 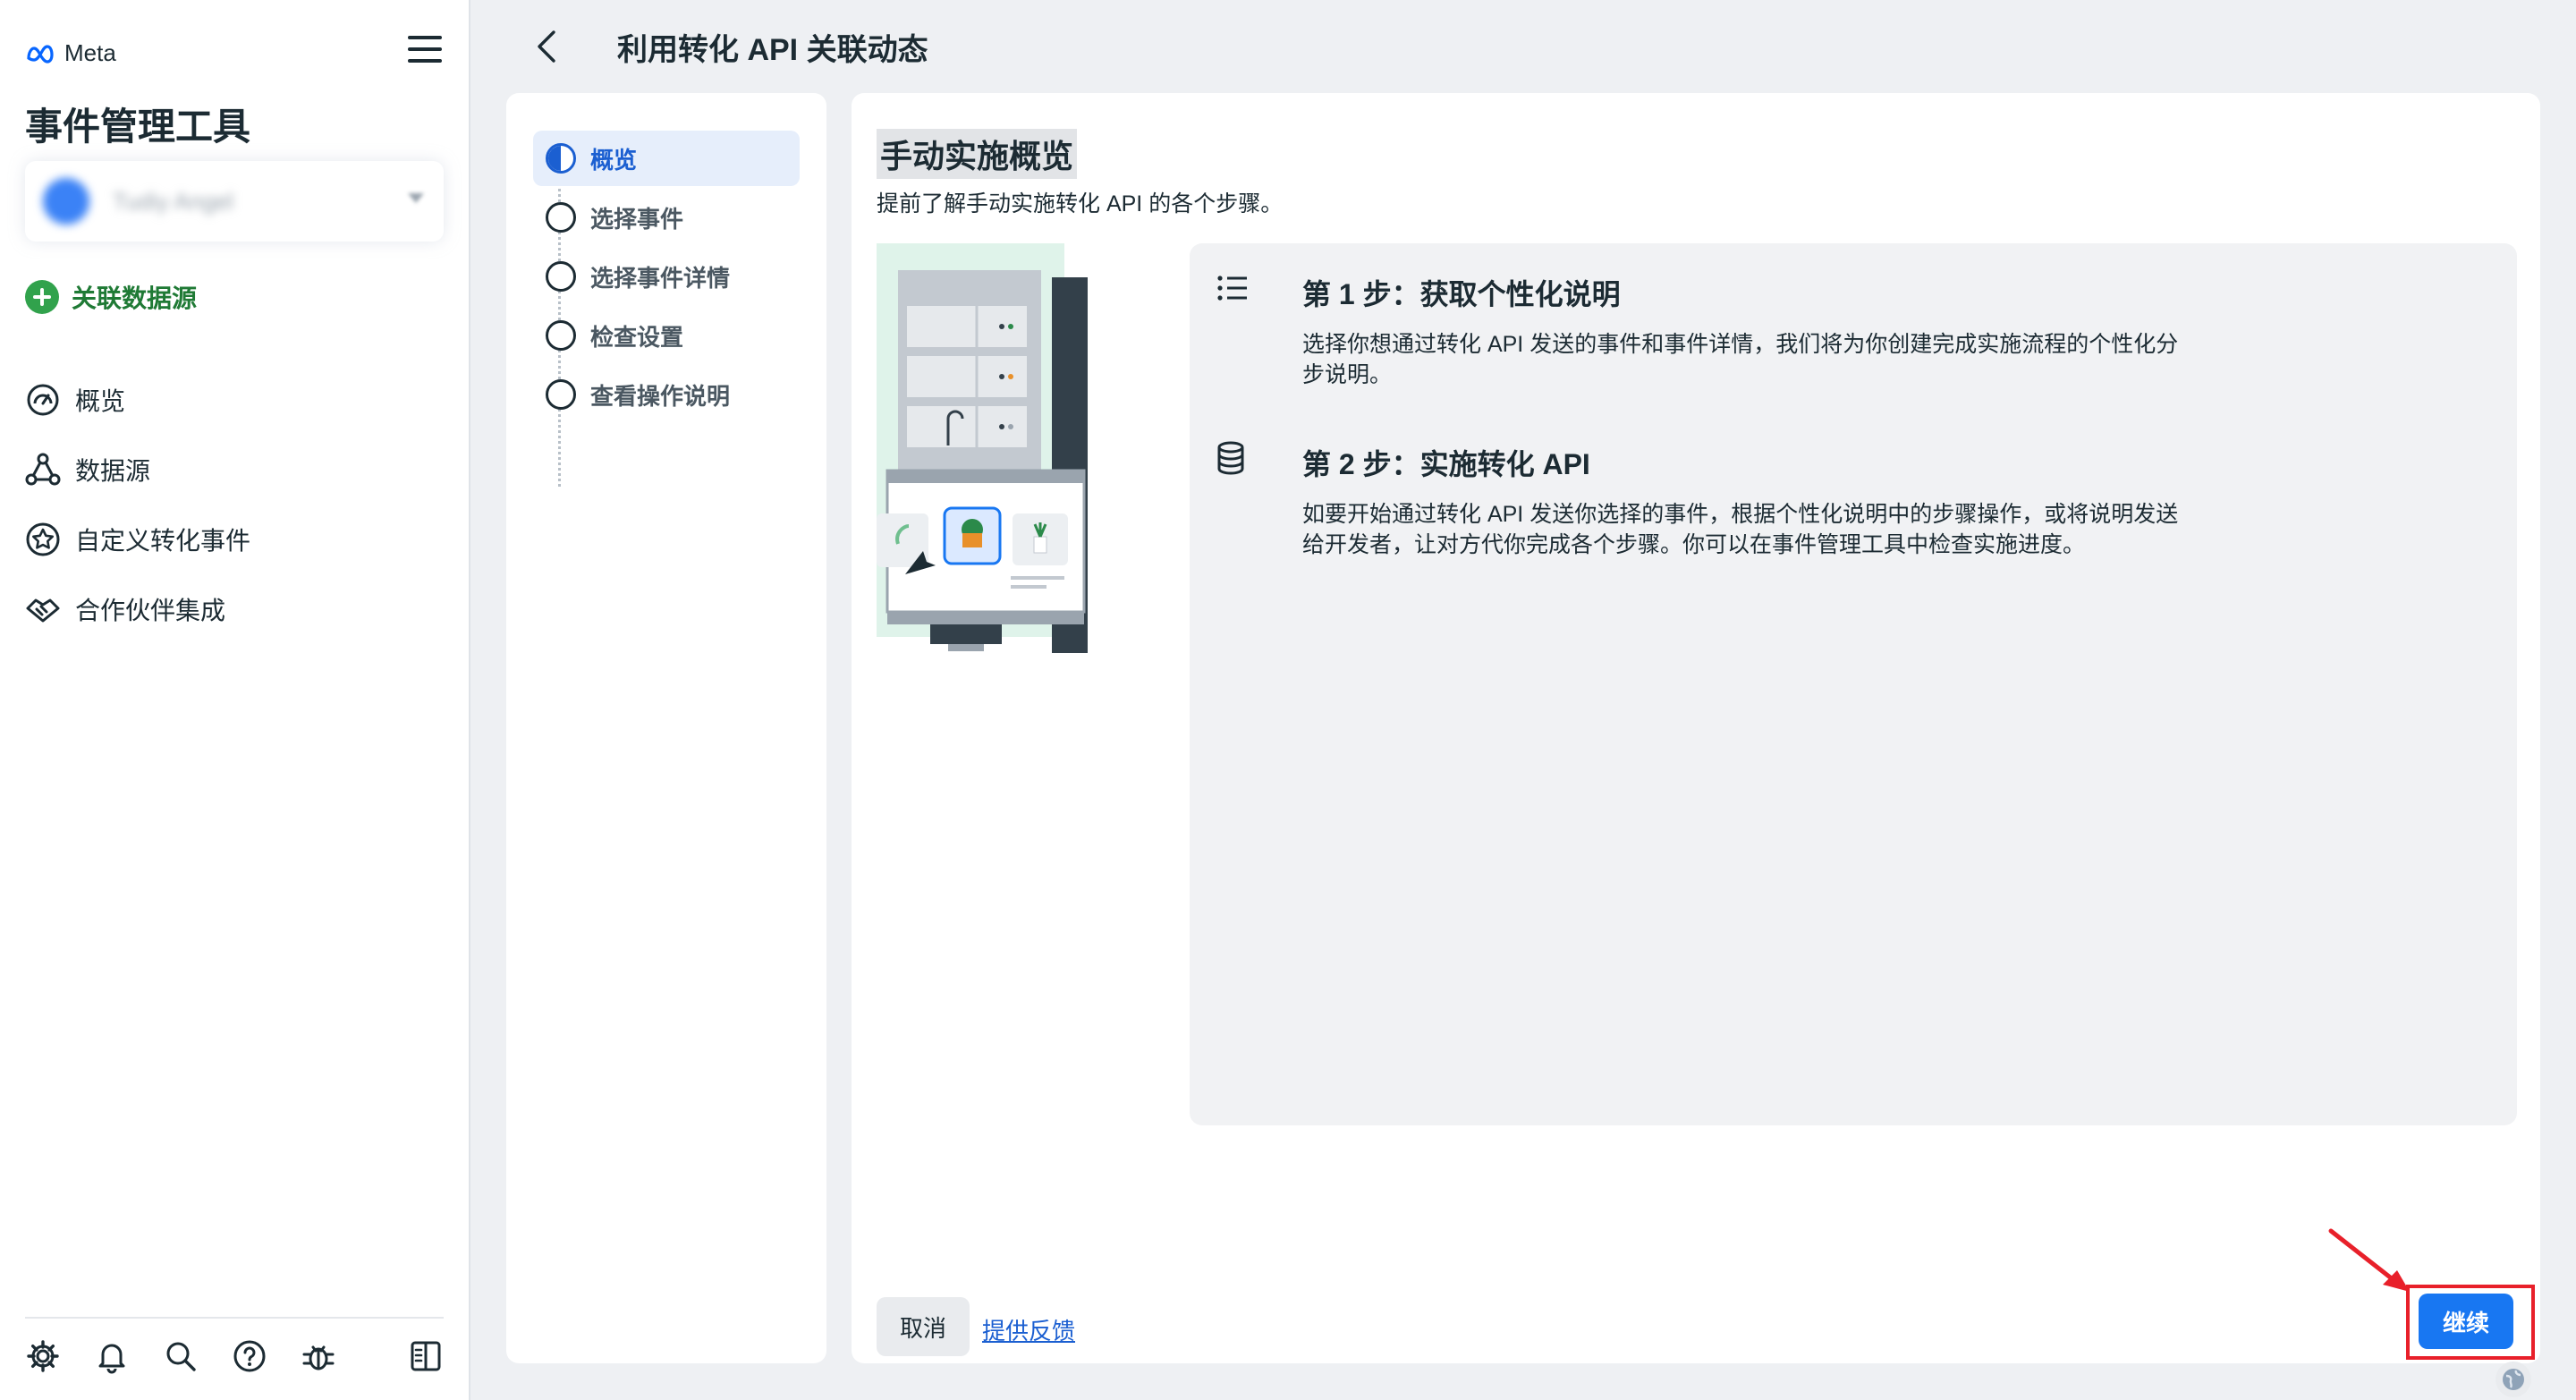 What do you see at coordinates (113, 471) in the screenshot?
I see `sidebar-item-label: 数据源` at bounding box center [113, 471].